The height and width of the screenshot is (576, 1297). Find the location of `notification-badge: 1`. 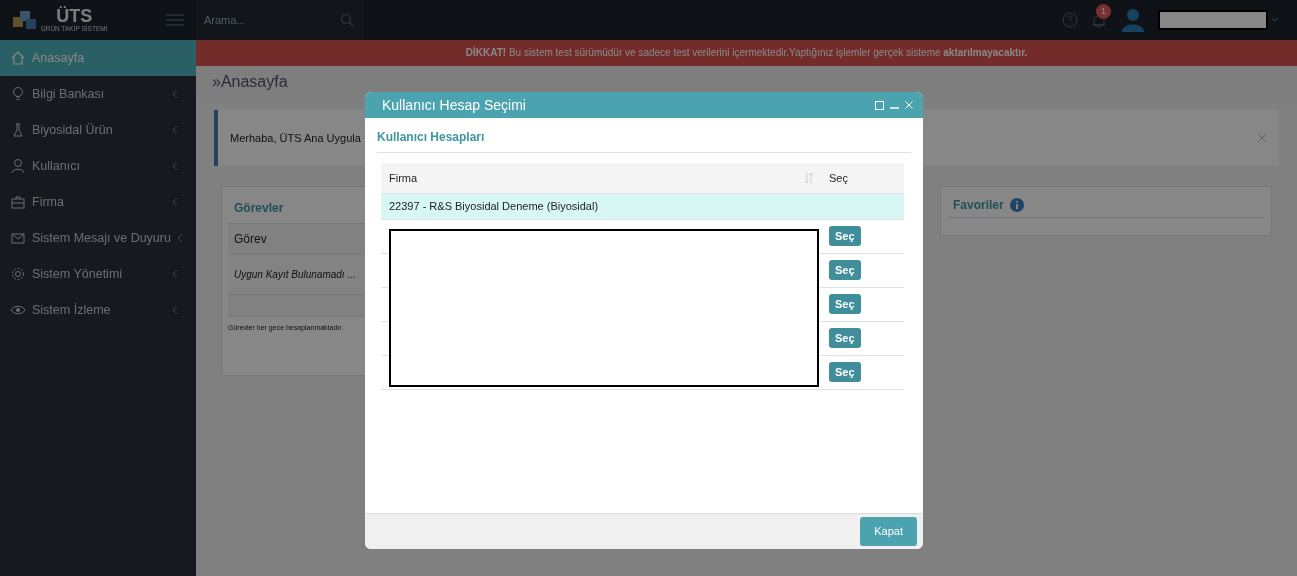

notification-badge: 1 is located at coordinates (1103, 11).